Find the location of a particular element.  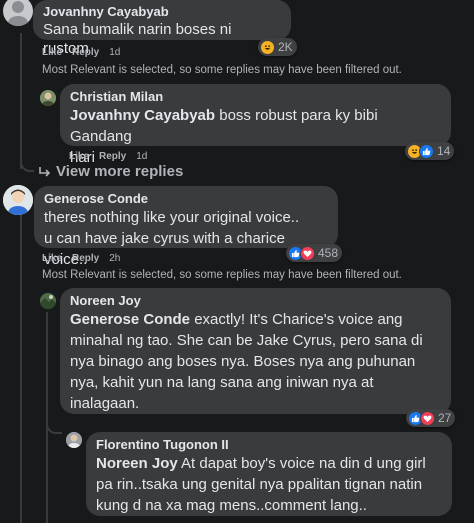

reaction-summary: 458 is located at coordinates (314, 253).